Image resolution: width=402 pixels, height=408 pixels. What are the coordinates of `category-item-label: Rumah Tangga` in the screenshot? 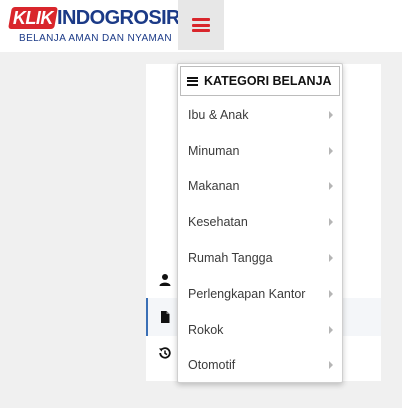 It's located at (230, 258).